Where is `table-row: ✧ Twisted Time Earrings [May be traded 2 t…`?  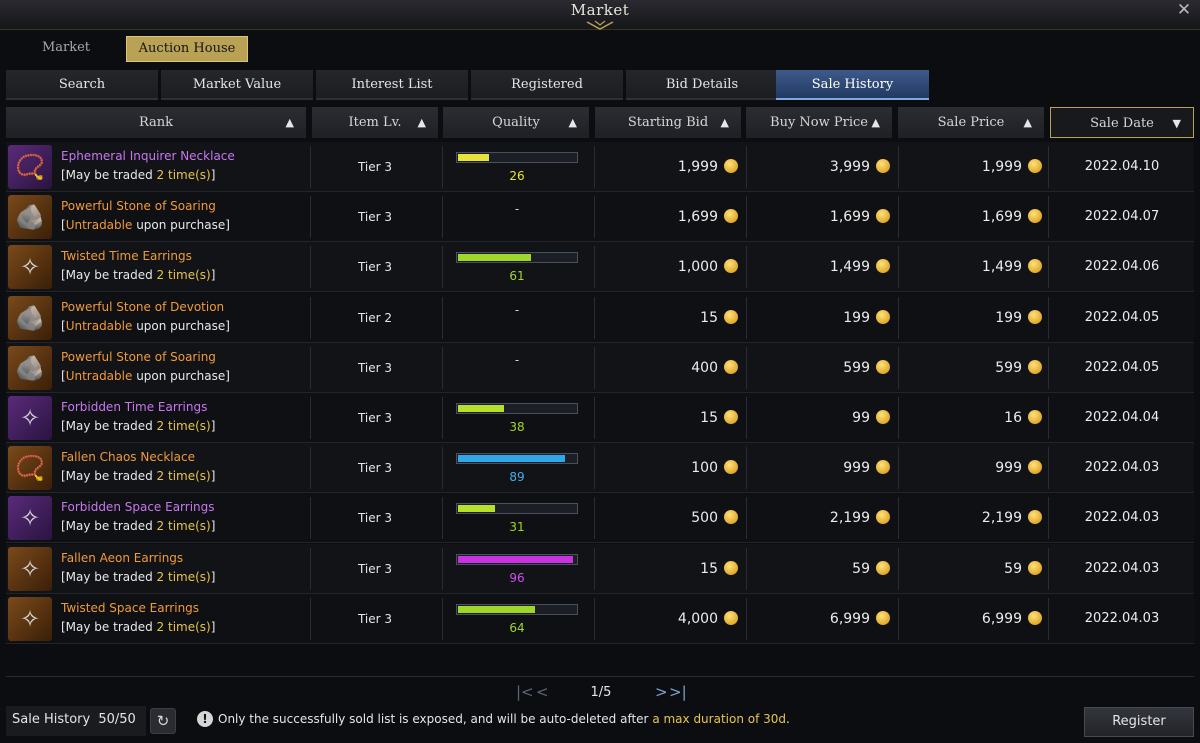 table-row: ✧ Twisted Time Earrings [May be traded 2 t… is located at coordinates (600, 267).